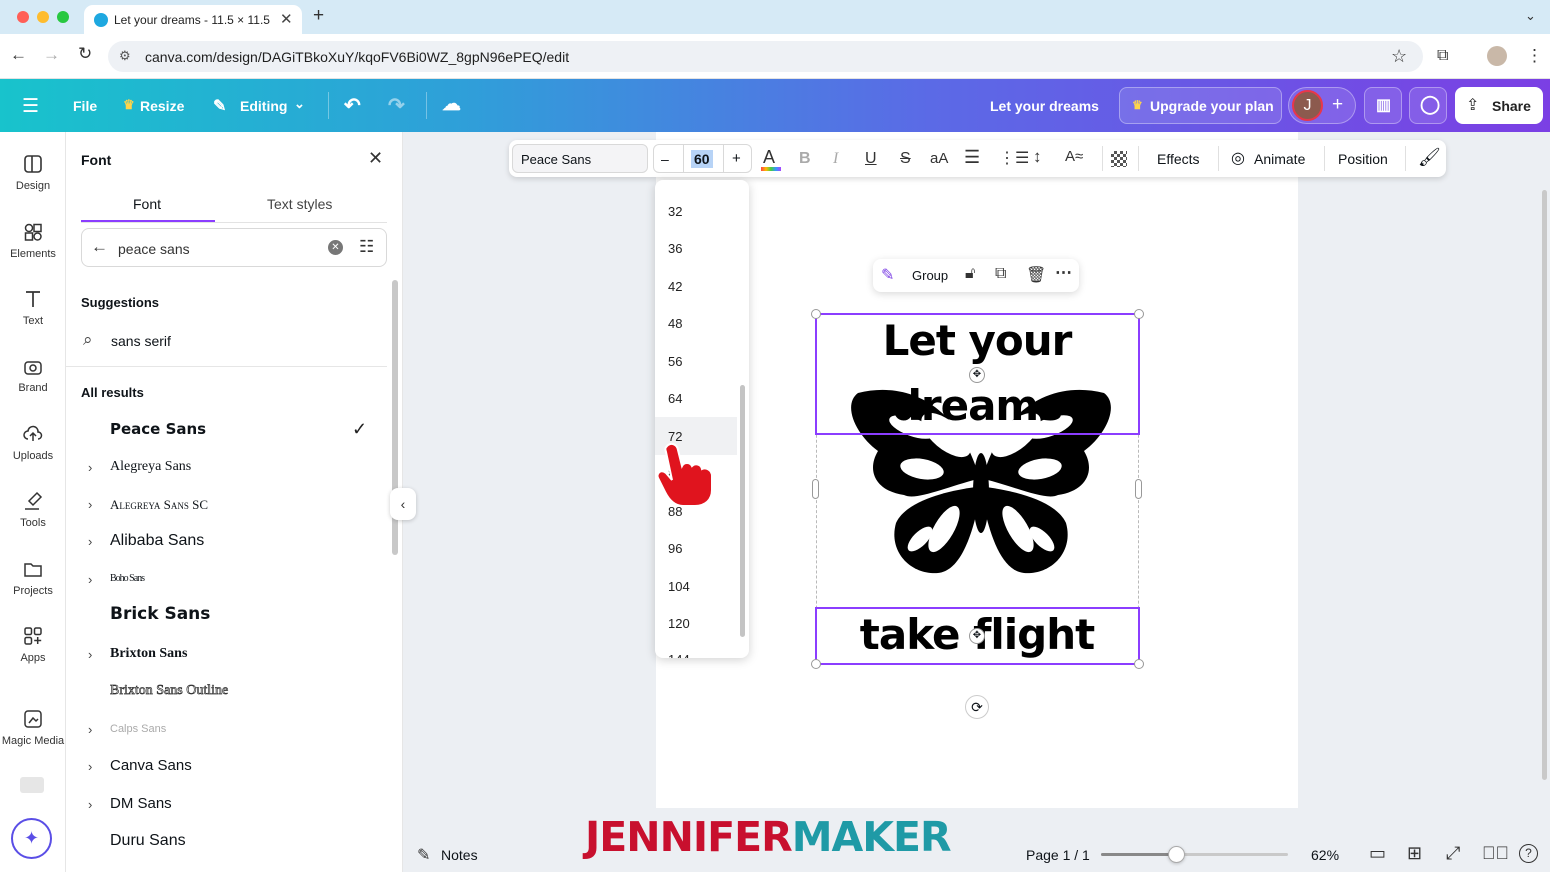  What do you see at coordinates (352, 105) in the screenshot?
I see `undo-icon: ↶` at bounding box center [352, 105].